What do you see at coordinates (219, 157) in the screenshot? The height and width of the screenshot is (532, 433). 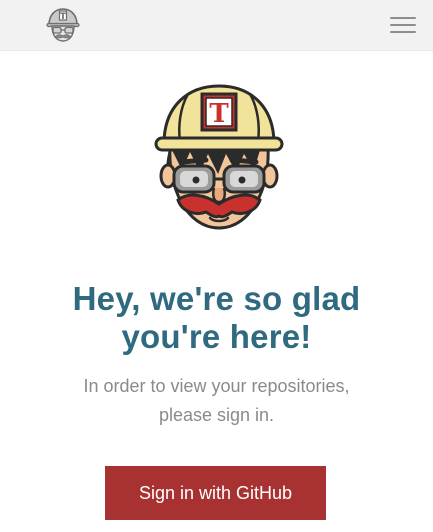 I see `travis-mascot-icon: T` at bounding box center [219, 157].